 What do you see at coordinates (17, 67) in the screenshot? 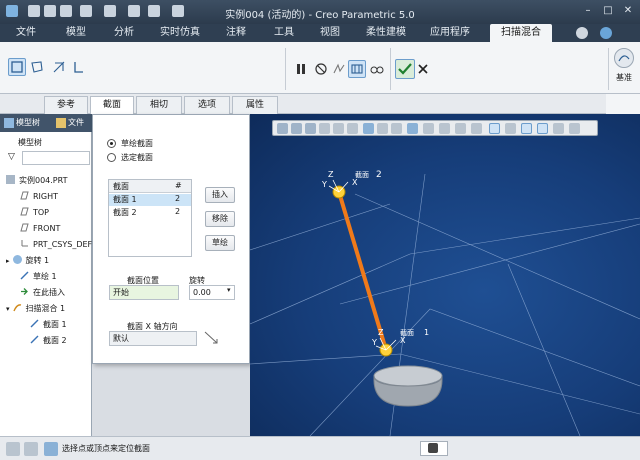
I see `solid-icon` at bounding box center [17, 67].